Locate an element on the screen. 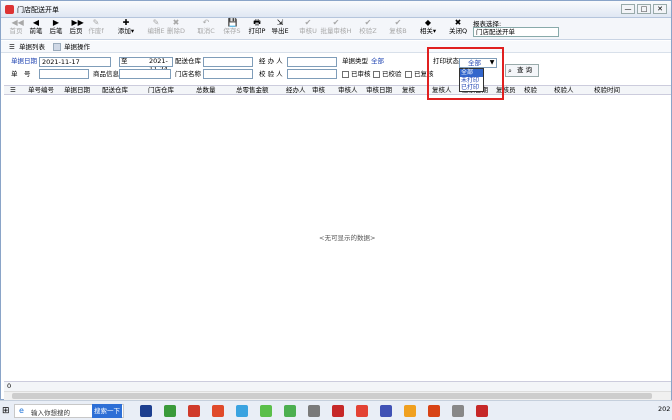 This screenshot has height=420, width=672. date-to-box is located at coordinates (146, 62).